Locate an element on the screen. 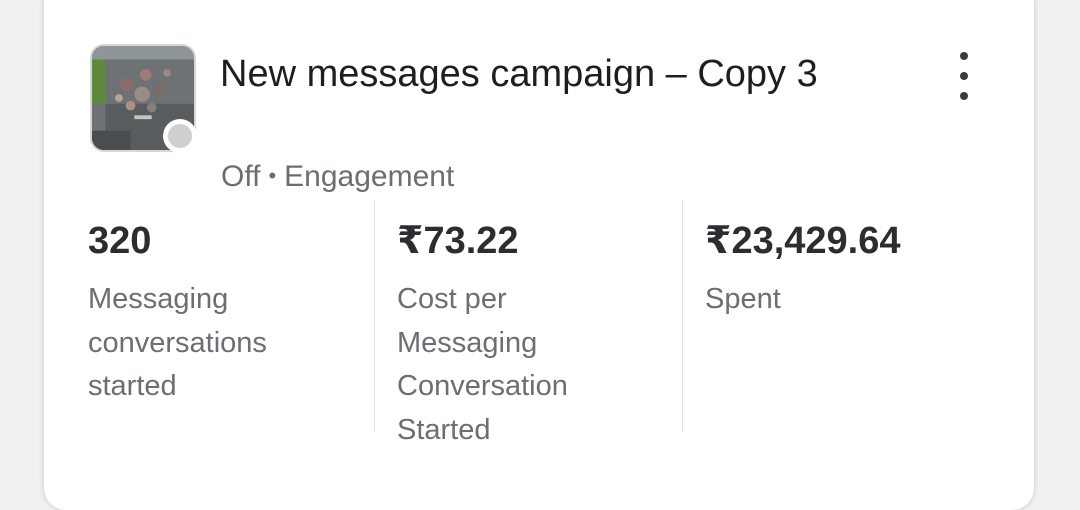 The height and width of the screenshot is (510, 1080). metric-label: Spent is located at coordinates (743, 299).